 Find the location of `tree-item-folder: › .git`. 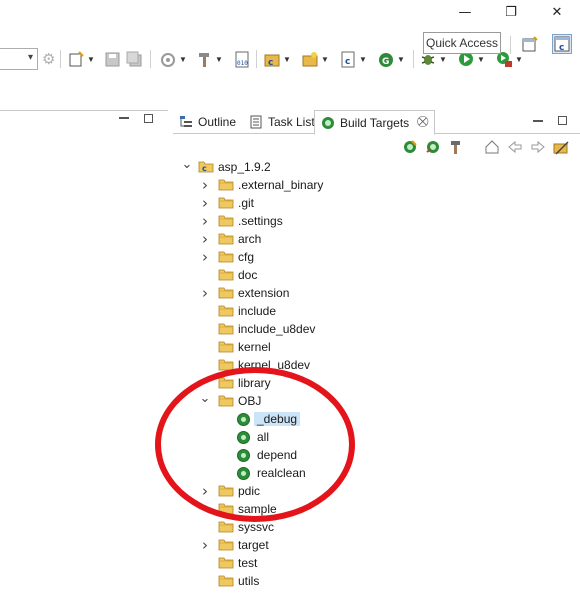

tree-item-folder: › .git is located at coordinates (376, 203).